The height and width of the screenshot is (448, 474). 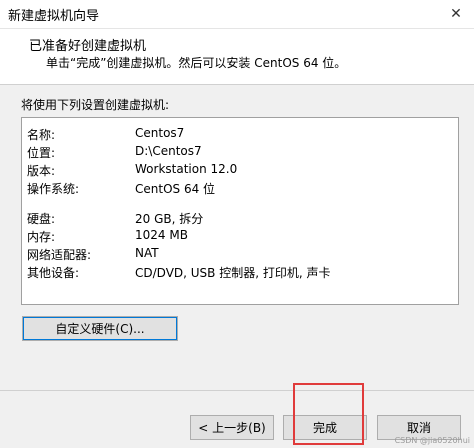 What do you see at coordinates (237, 14) in the screenshot?
I see `title-bar: 新建虚拟机向导 ✕` at bounding box center [237, 14].